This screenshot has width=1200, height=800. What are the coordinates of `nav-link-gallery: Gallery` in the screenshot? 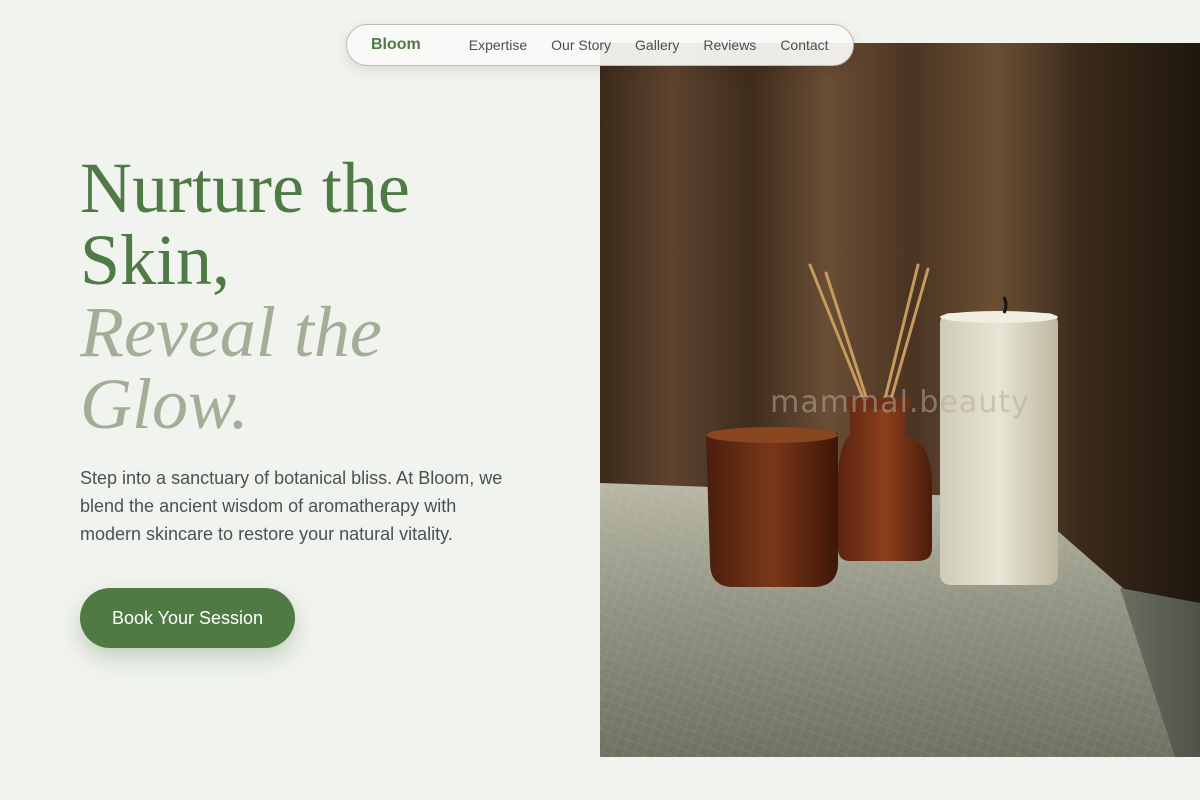 It's located at (657, 45).